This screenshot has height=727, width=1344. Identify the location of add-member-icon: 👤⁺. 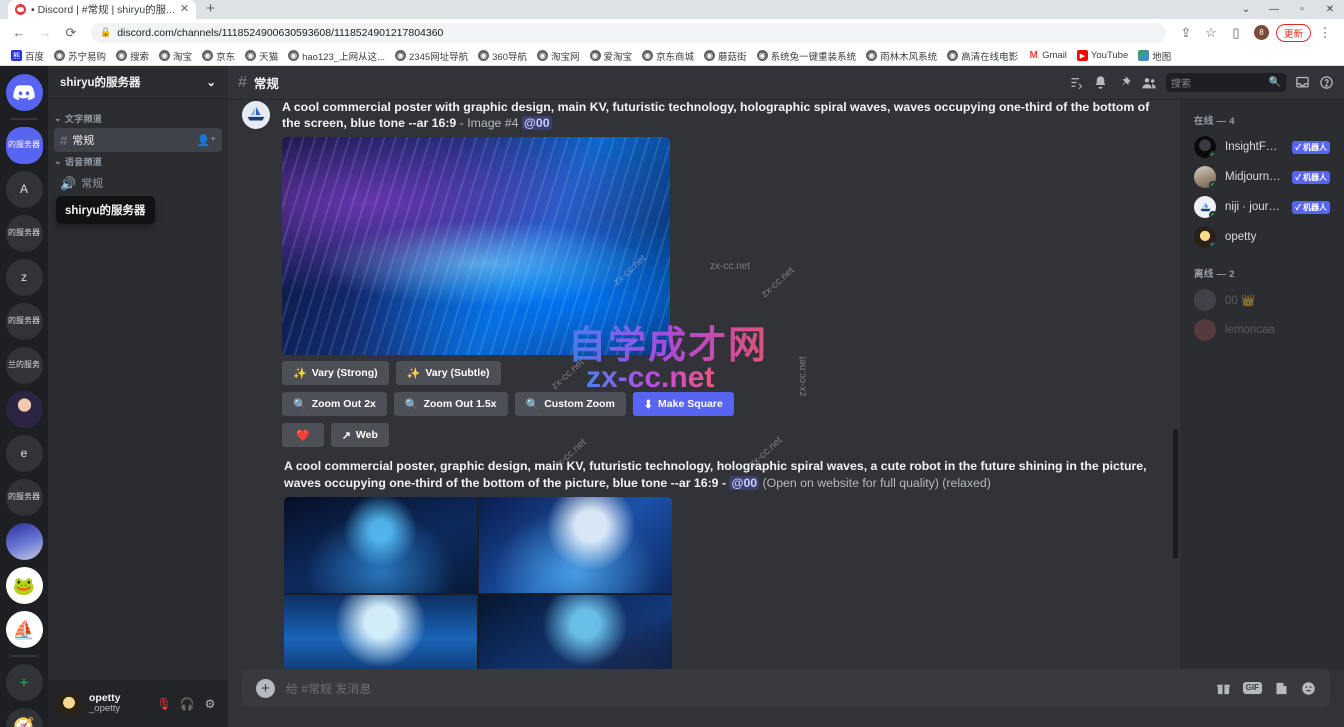
(206, 140).